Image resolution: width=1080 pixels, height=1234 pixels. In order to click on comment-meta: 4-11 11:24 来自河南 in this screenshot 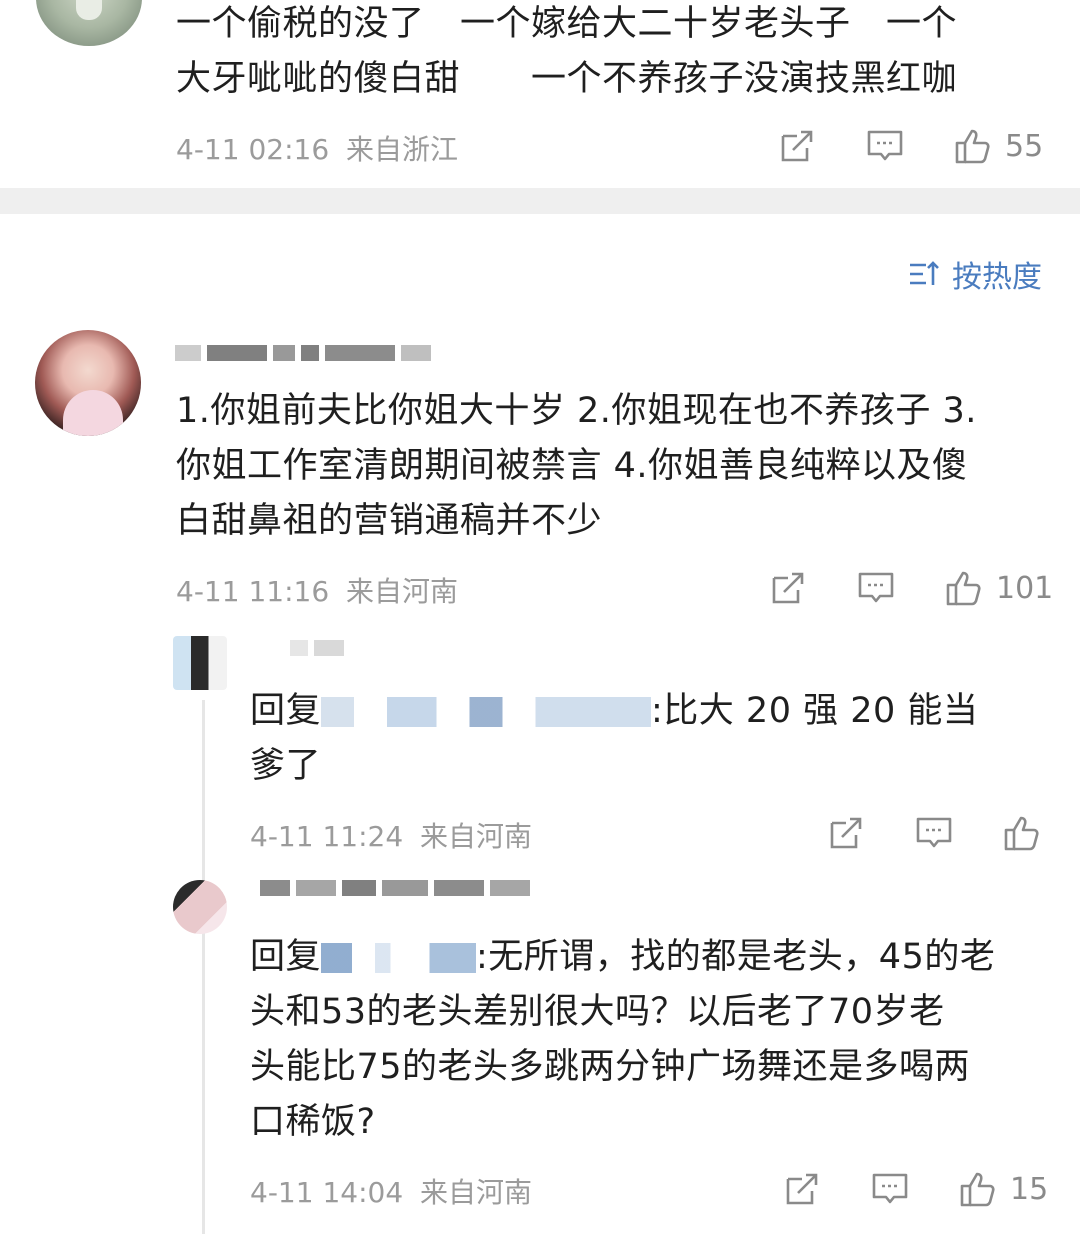, I will do `click(391, 835)`.